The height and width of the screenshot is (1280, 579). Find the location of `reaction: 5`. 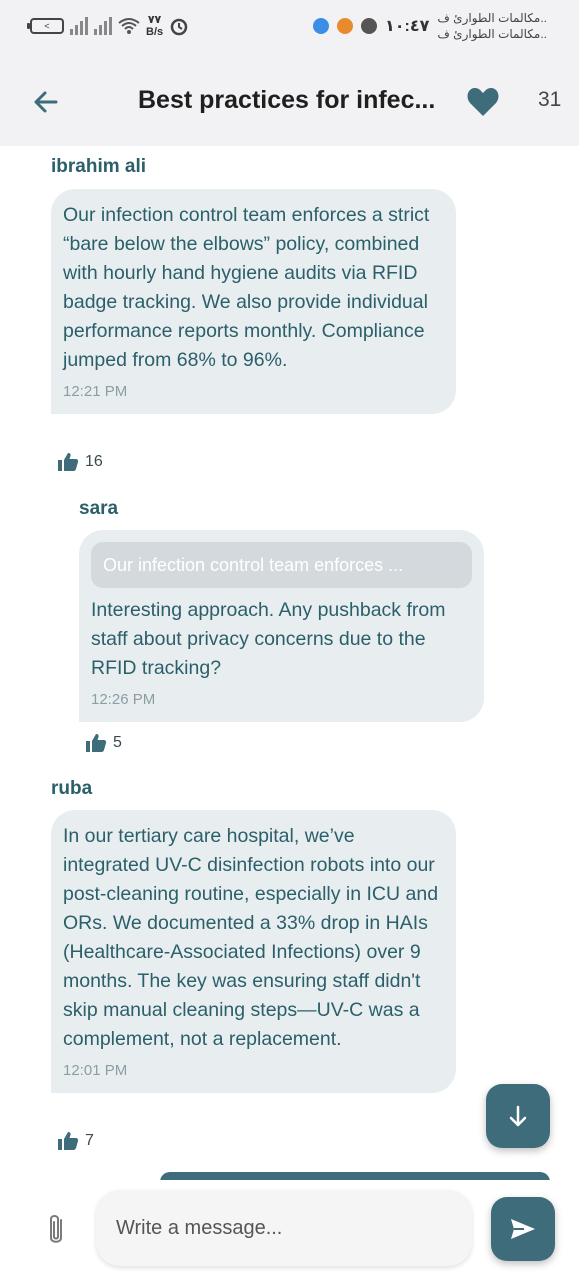

reaction: 5 is located at coordinates (103, 743).